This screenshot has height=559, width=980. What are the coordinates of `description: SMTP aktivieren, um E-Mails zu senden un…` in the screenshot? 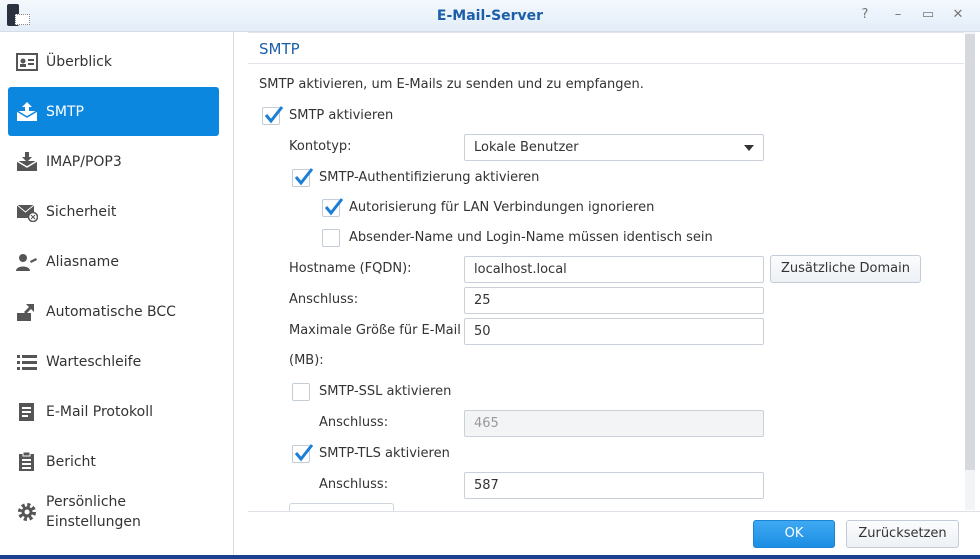 It's located at (451, 84).